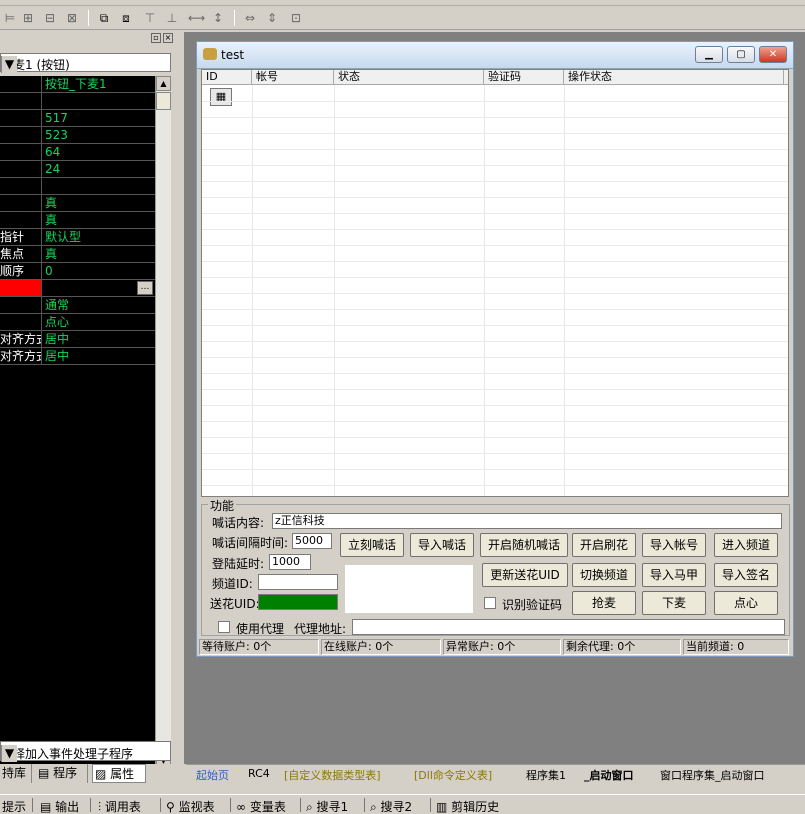 The image size is (805, 814). What do you see at coordinates (250, 543) in the screenshot?
I see `shout-interval-label: 喊话间隔时间:` at bounding box center [250, 543].